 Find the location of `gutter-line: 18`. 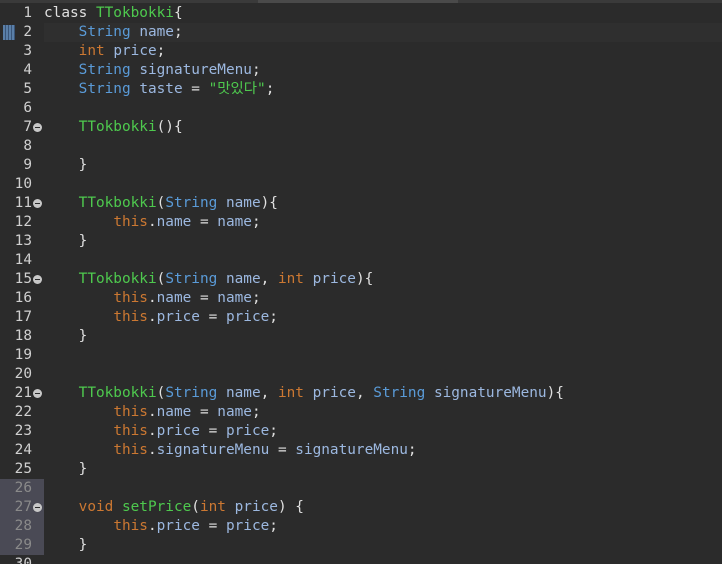

gutter-line: 18 is located at coordinates (22, 336).